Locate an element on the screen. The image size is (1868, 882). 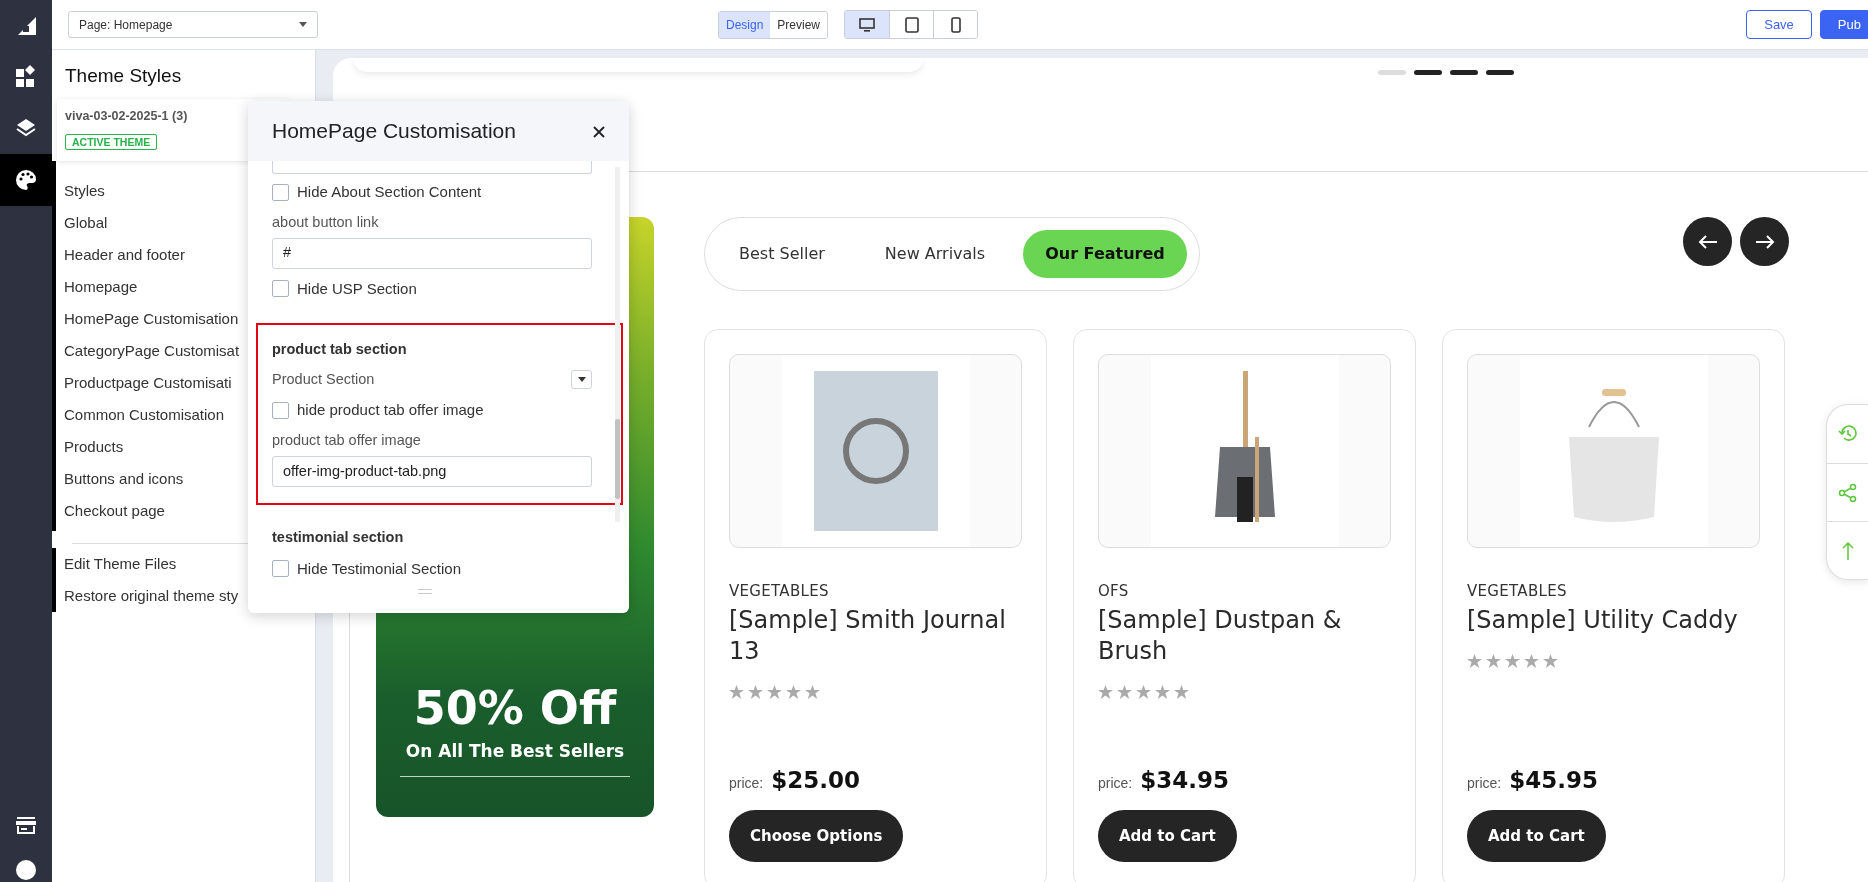
scrollbar-thumb is located at coordinates (617, 459).